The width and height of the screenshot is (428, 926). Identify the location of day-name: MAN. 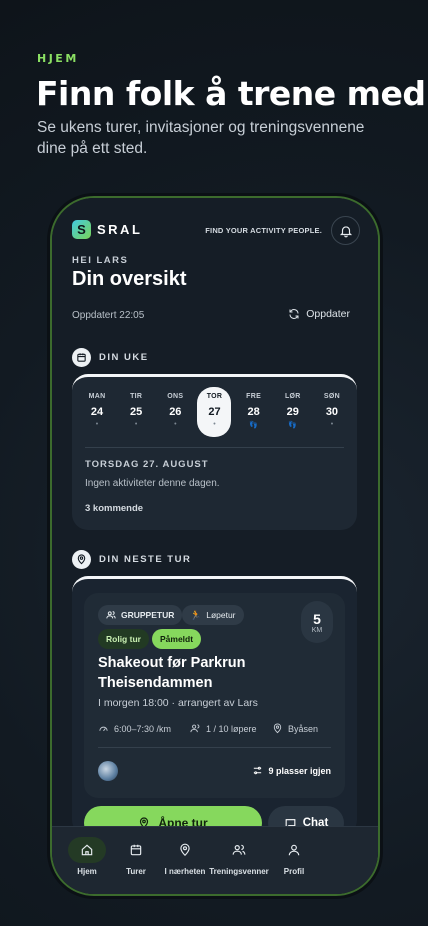
(97, 396).